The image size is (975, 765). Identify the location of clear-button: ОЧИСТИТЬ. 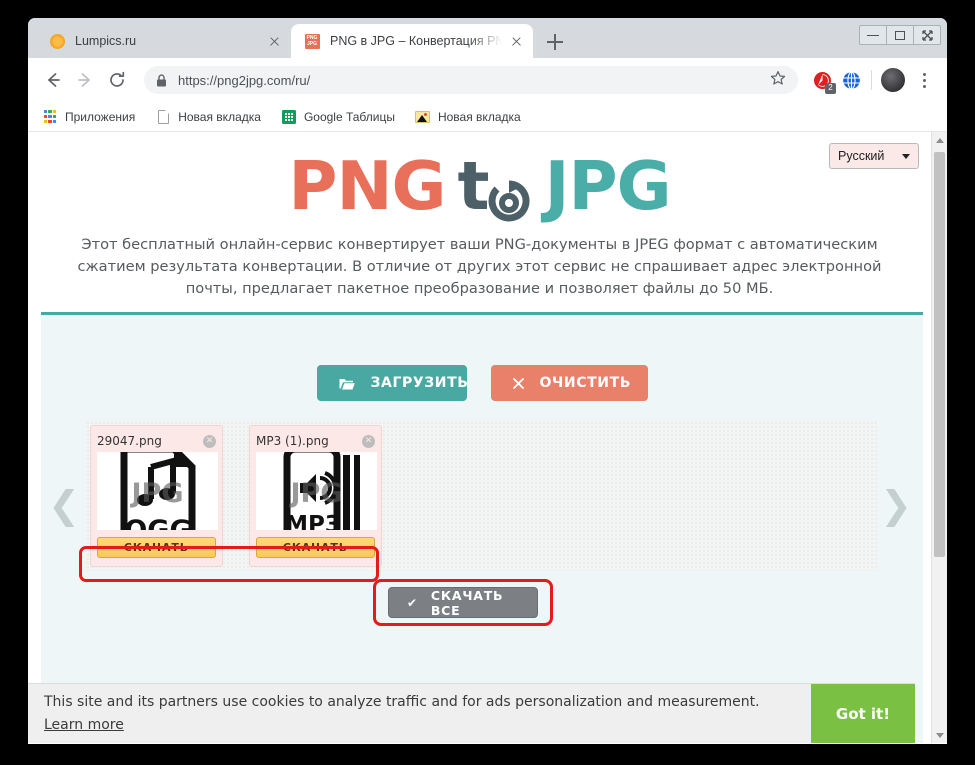
(569, 383).